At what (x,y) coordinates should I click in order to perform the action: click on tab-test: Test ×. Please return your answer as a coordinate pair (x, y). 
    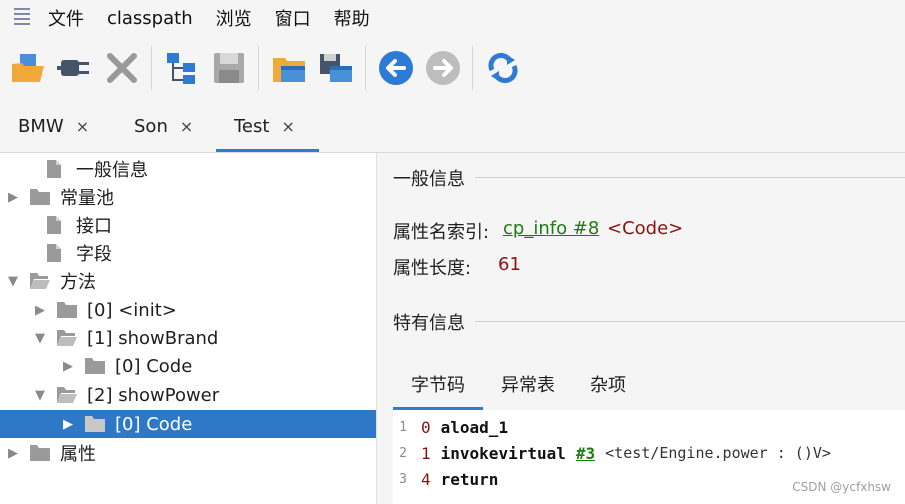
    Looking at the image, I should click on (267, 126).